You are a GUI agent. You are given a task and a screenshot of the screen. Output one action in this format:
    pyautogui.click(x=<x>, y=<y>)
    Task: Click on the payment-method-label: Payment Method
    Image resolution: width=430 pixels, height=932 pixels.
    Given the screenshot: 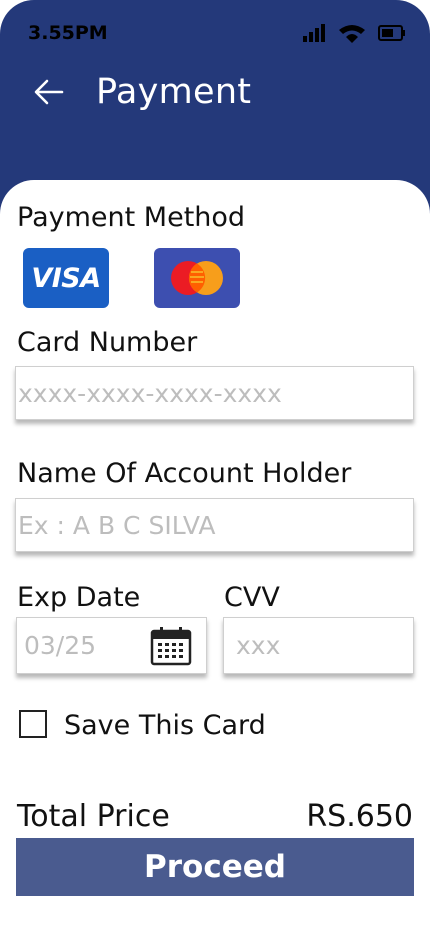 What is the action you would take?
    pyautogui.click(x=131, y=217)
    